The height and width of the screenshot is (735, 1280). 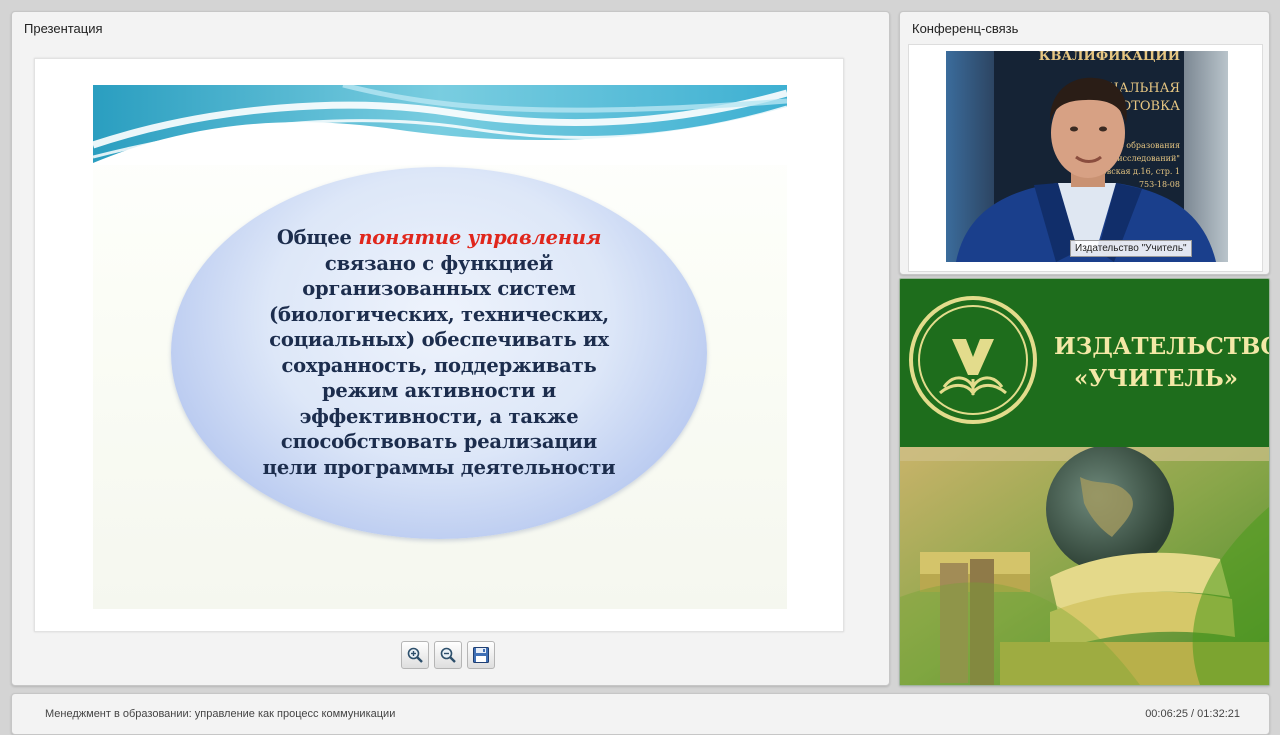 I want to click on publisher-name: ИЗДАТЕЛЬСТВО «УЧИТЕЛЬ», so click(x=1162, y=363).